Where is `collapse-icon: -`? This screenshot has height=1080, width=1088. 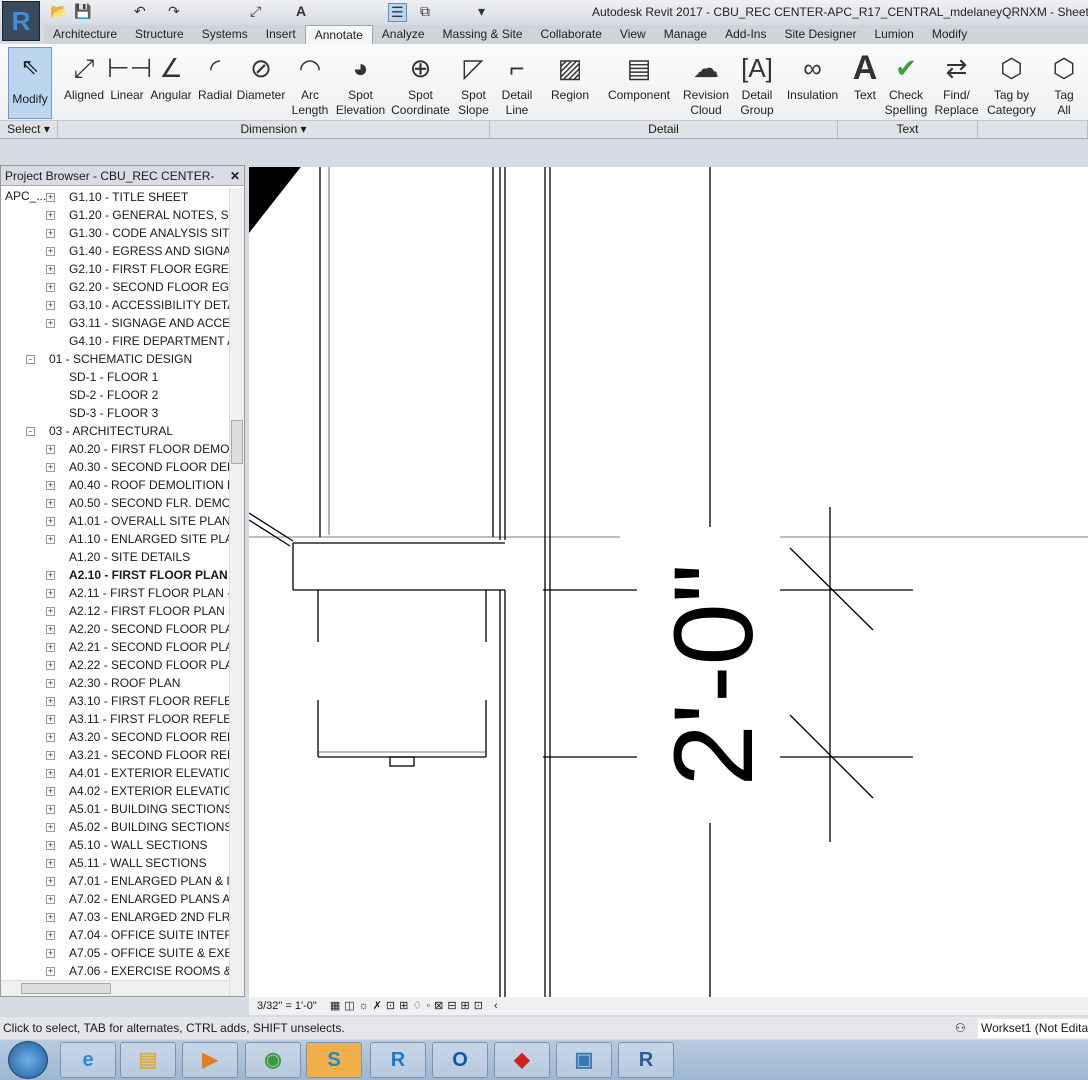
collapse-icon: - is located at coordinates (30, 359).